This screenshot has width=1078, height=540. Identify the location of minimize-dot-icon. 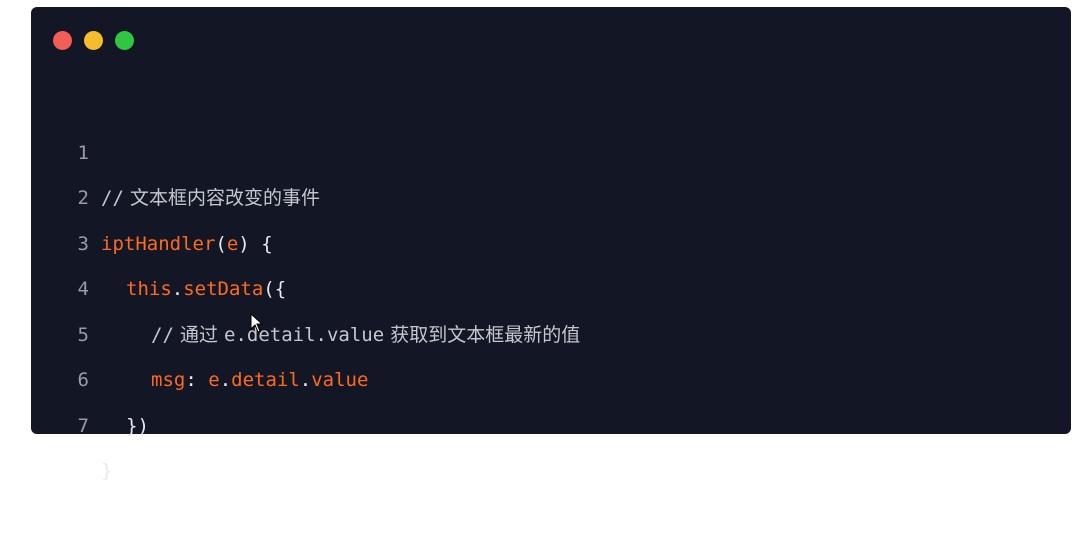
(93, 40).